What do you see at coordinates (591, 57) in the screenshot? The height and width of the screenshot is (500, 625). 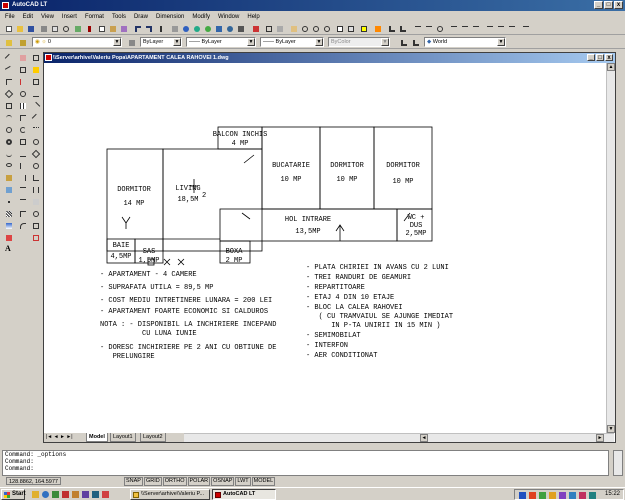 I see `drawing-minimize-button: _` at bounding box center [591, 57].